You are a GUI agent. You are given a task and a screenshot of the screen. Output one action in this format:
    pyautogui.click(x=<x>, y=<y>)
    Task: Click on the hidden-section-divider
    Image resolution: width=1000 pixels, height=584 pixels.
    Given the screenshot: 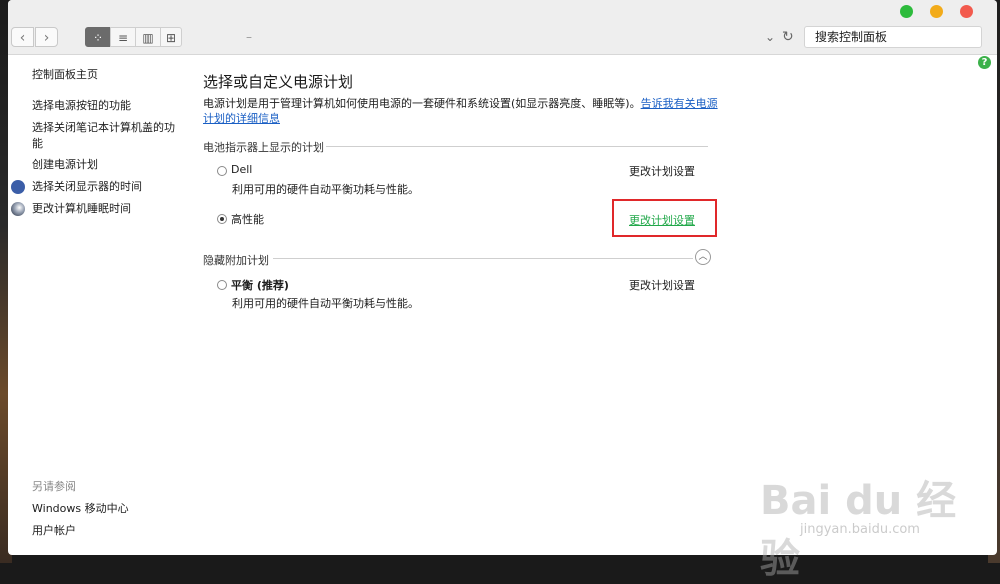 What is the action you would take?
    pyautogui.click(x=483, y=258)
    